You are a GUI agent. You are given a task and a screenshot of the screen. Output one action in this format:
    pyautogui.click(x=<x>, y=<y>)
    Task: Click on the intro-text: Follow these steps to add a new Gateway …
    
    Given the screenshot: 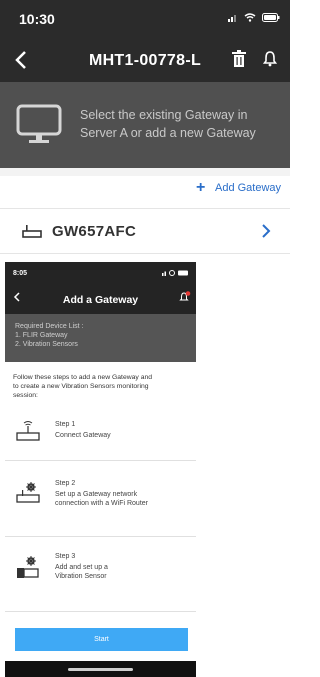 What is the action you would take?
    pyautogui.click(x=101, y=386)
    